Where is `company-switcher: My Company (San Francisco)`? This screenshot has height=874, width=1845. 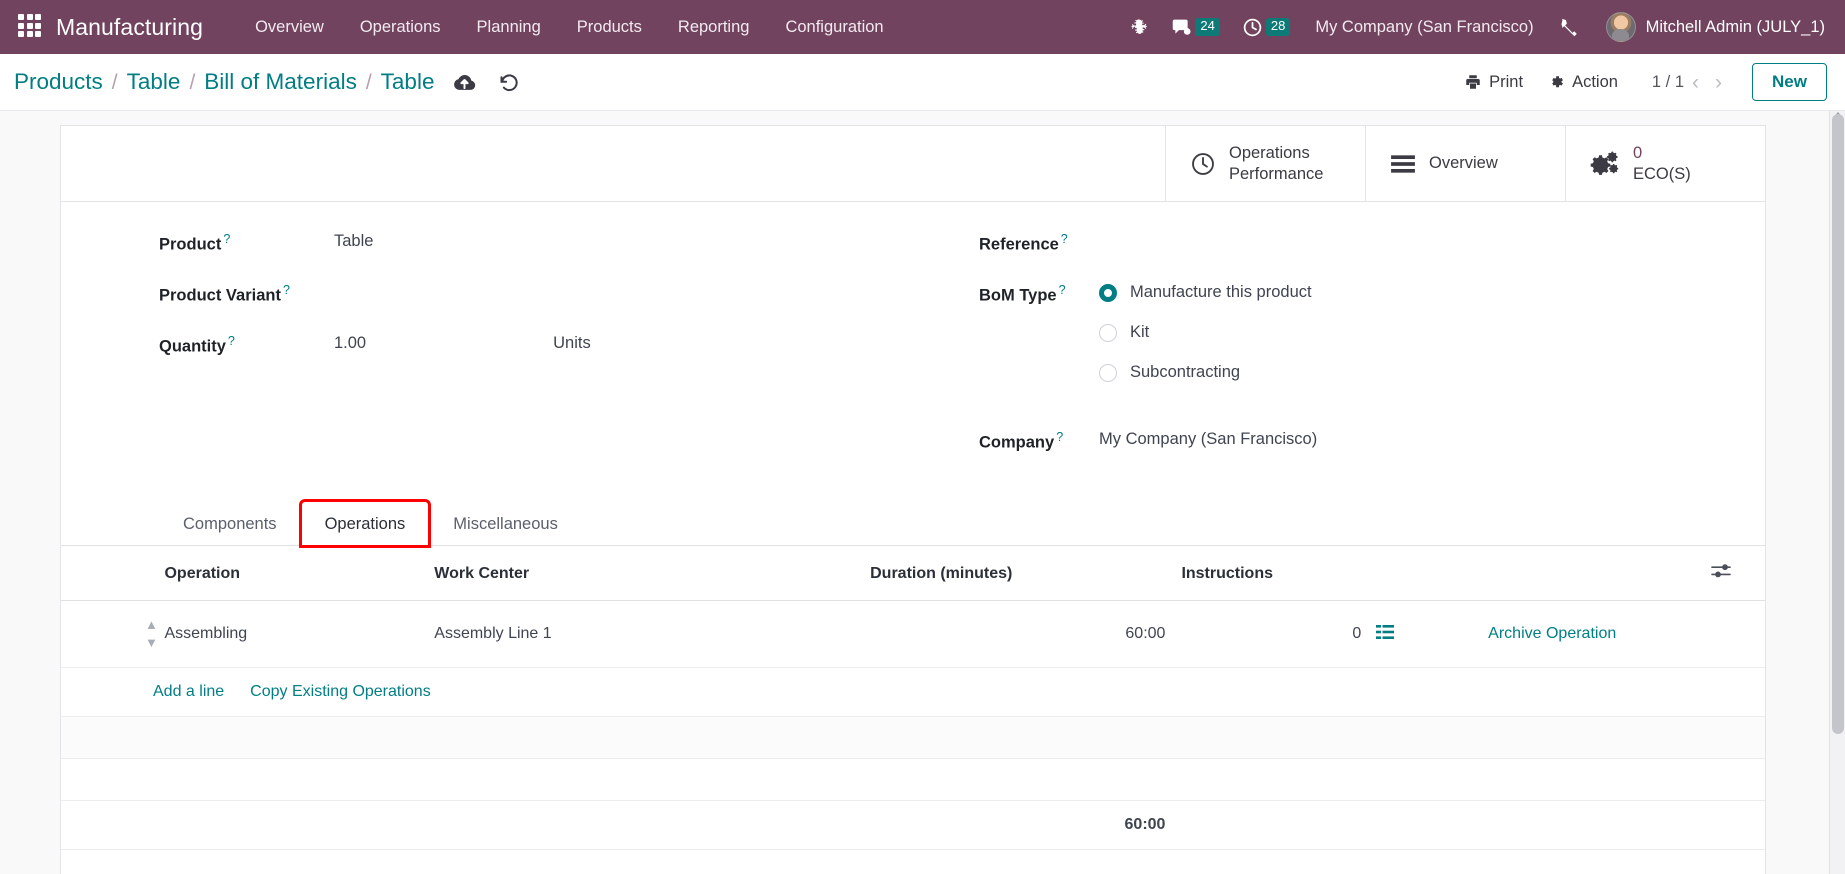 company-switcher: My Company (San Francisco) is located at coordinates (1424, 27).